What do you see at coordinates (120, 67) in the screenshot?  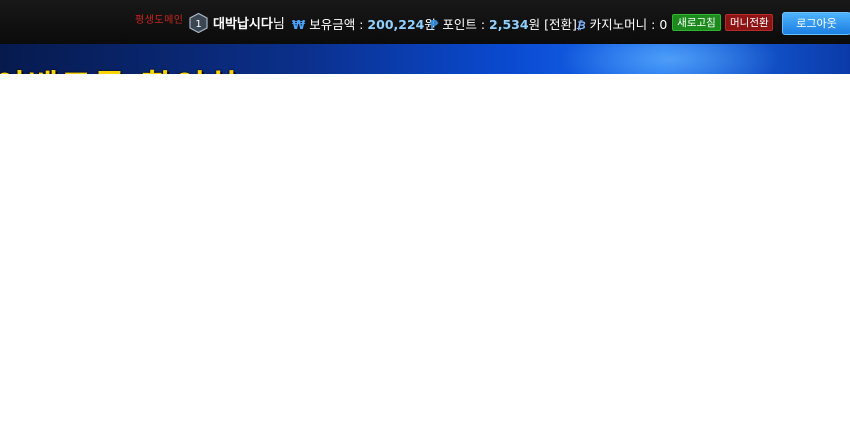 I see `banner-headline: 이벤트를 확인하` at bounding box center [120, 67].